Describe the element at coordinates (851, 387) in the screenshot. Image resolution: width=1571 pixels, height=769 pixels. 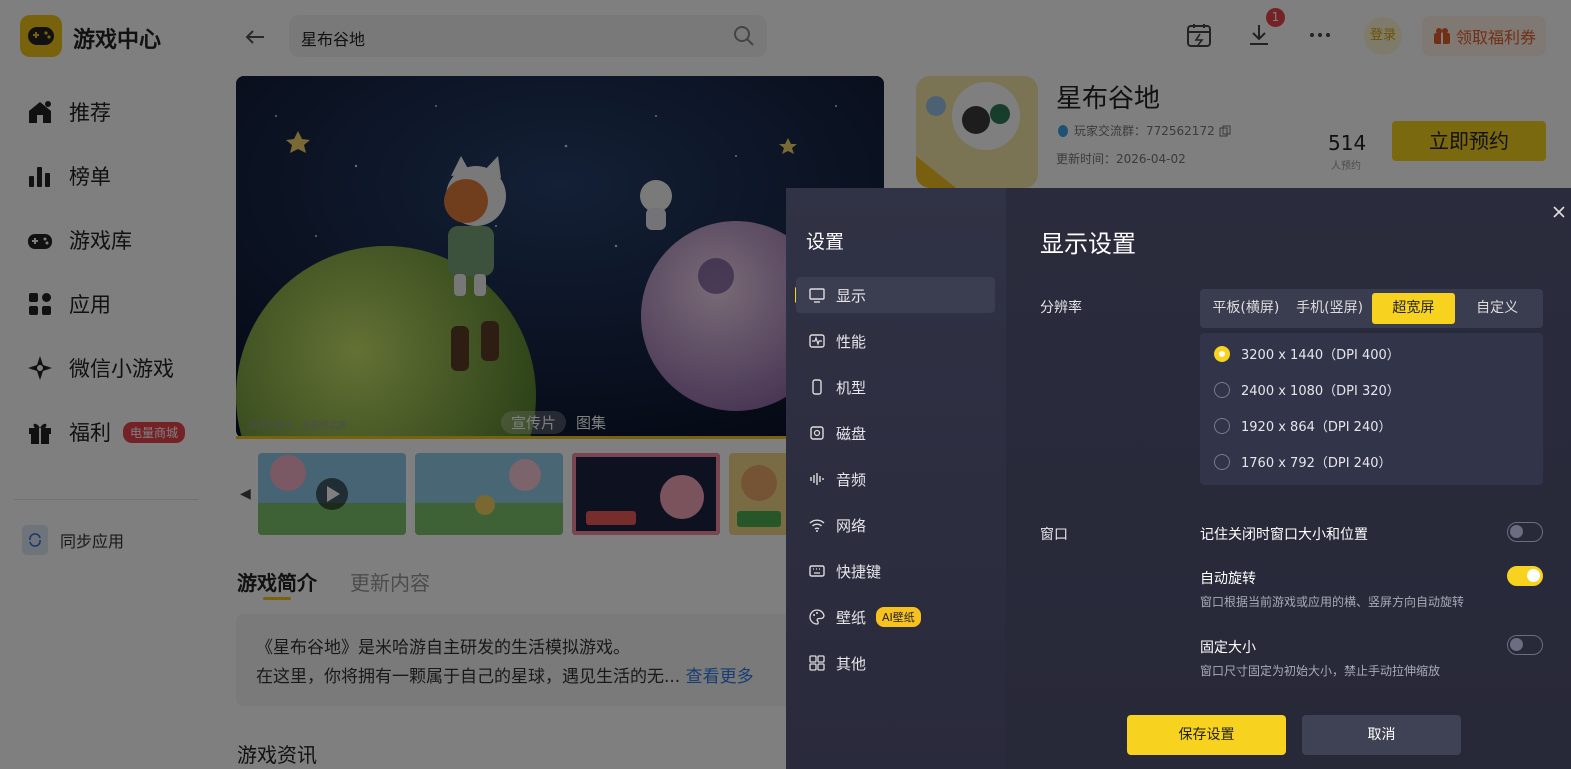
I see `settings-nav-label: 机型` at that location.